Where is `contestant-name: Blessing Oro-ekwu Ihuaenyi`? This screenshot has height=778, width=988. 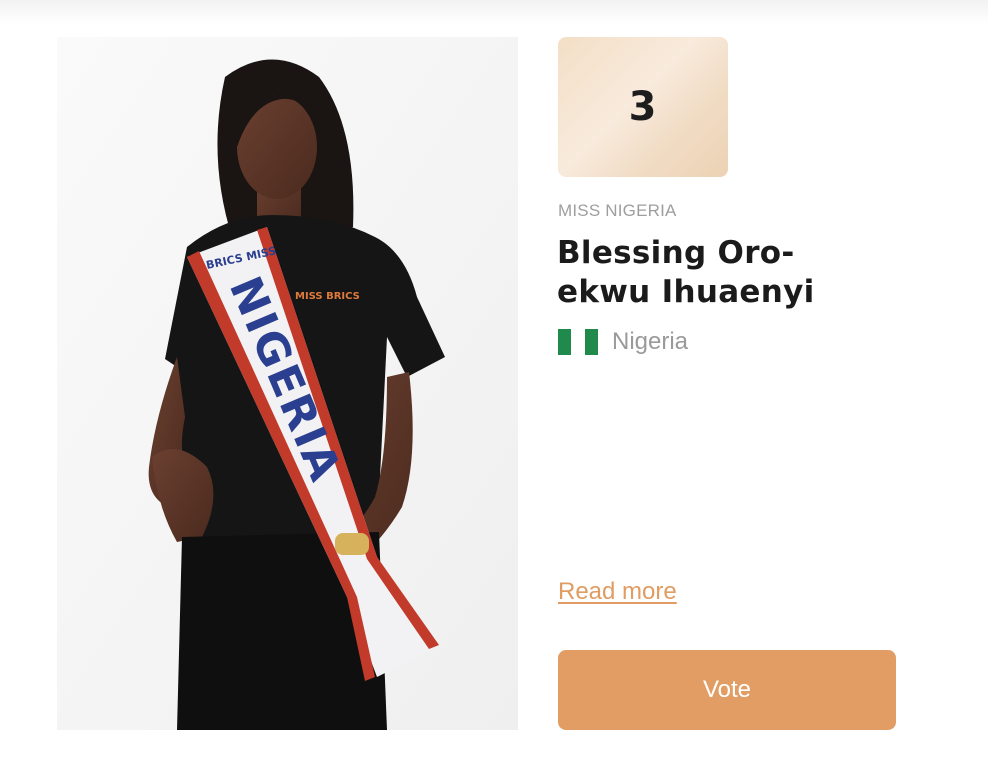
contestant-name: Blessing Oro-ekwu Ihuaenyi is located at coordinates (686, 272).